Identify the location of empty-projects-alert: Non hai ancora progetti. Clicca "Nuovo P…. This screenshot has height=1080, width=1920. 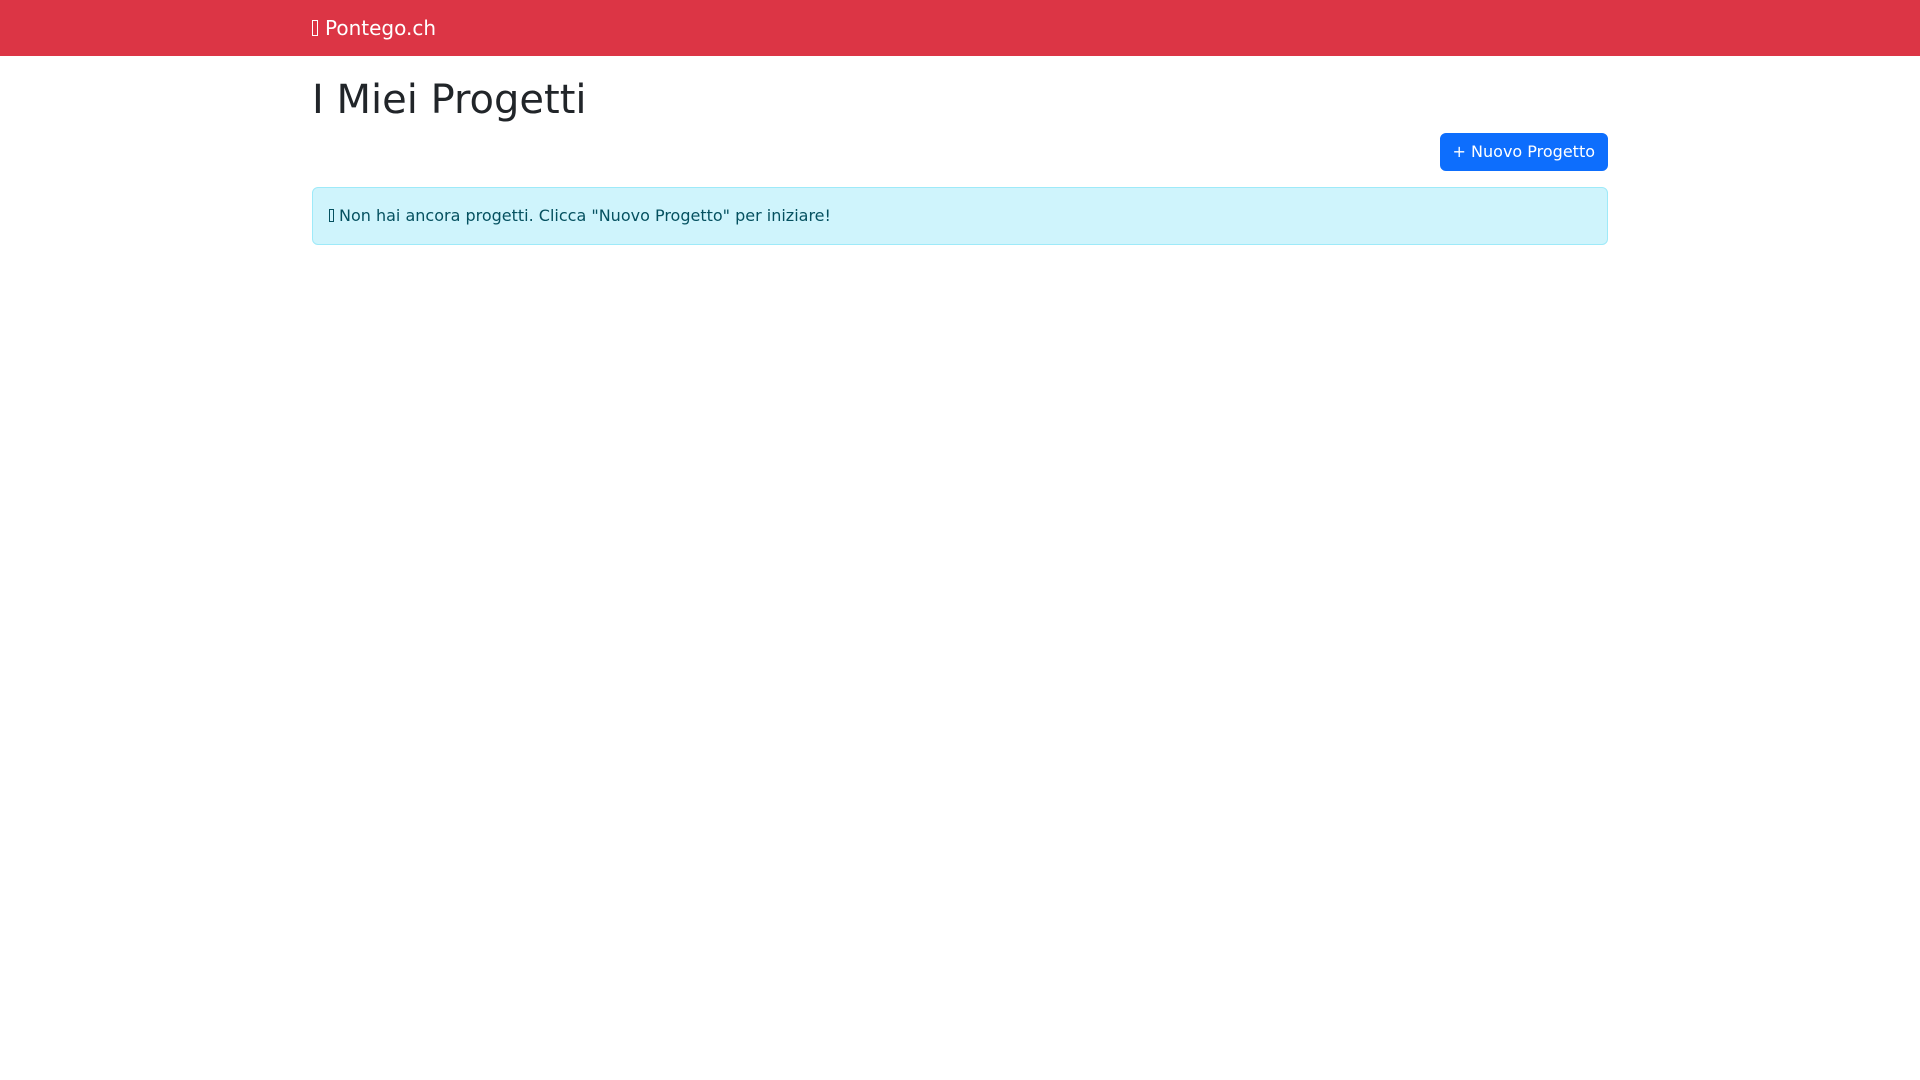
(960, 216).